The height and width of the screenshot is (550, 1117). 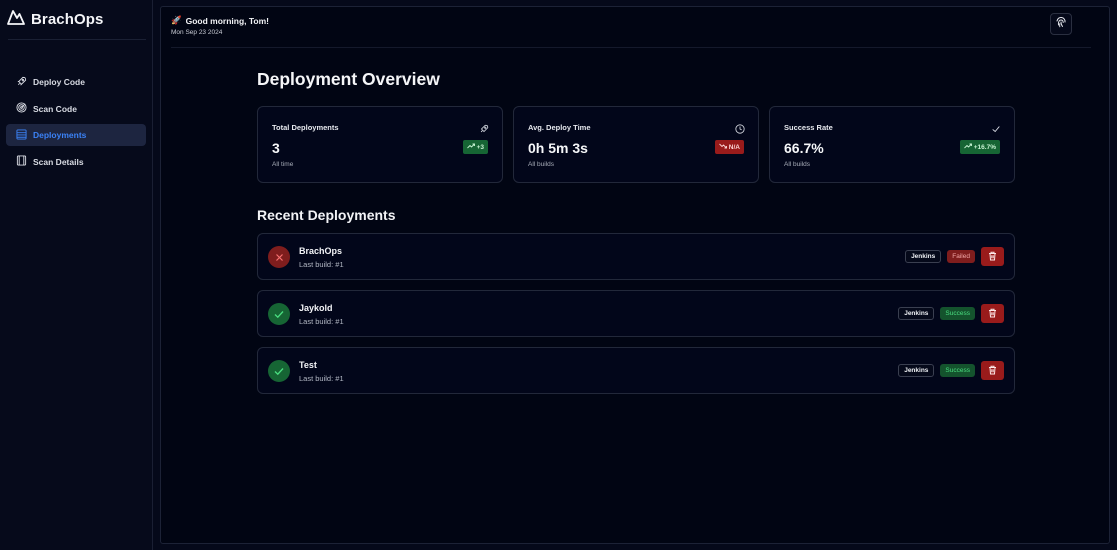 I want to click on radar-icon, so click(x=21, y=108).